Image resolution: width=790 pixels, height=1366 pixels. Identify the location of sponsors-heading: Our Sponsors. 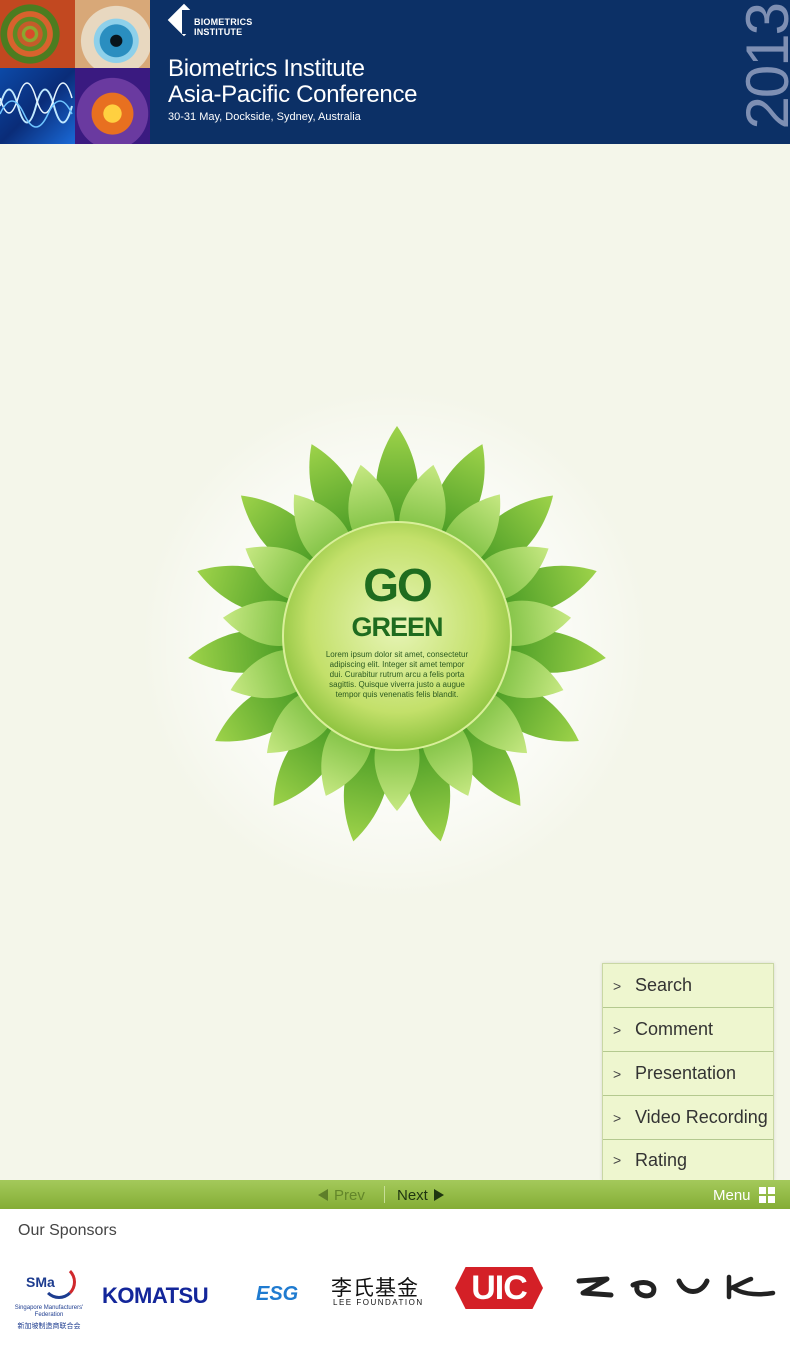
(67, 1230).